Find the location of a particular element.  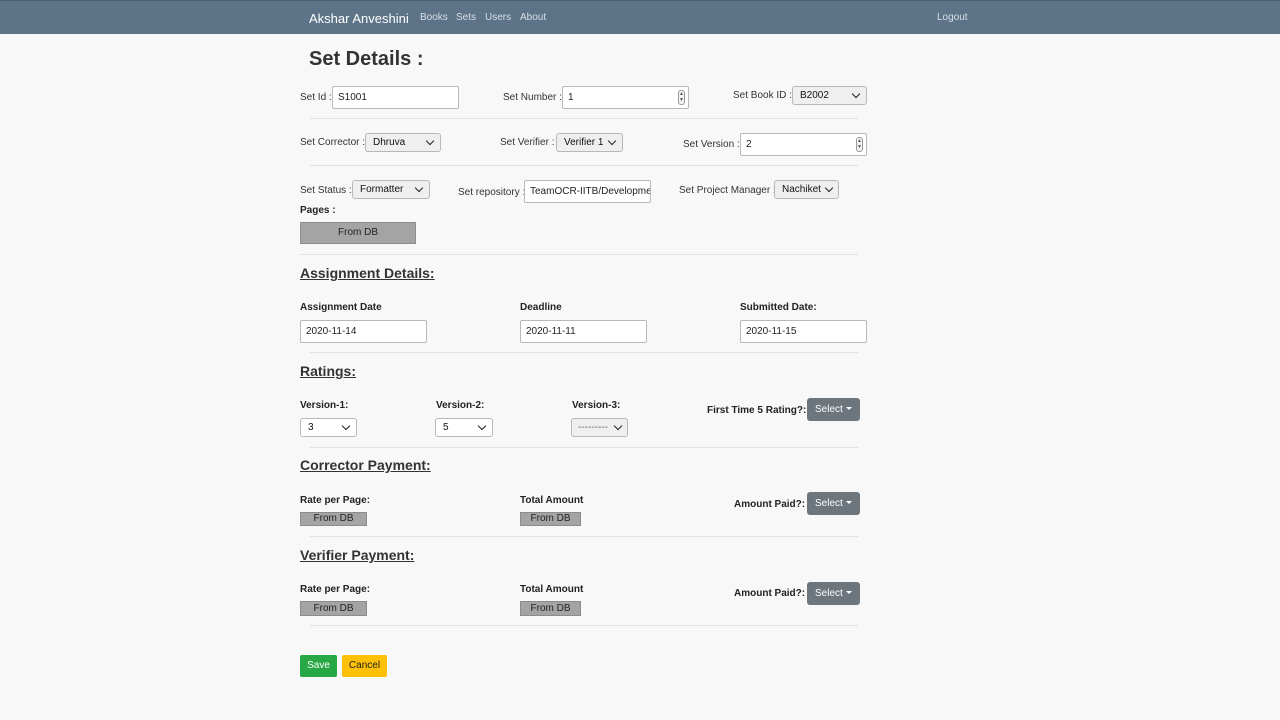

verifier-total-value: From DB is located at coordinates (550, 608).